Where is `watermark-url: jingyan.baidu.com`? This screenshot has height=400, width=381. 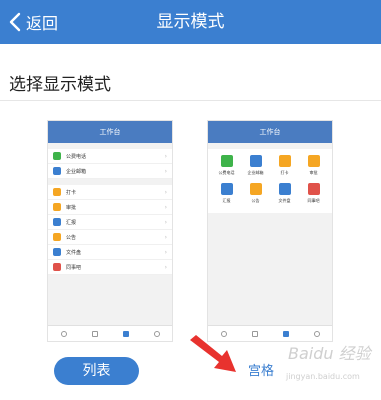
watermark-url: jingyan.baidu.com is located at coordinates (323, 376).